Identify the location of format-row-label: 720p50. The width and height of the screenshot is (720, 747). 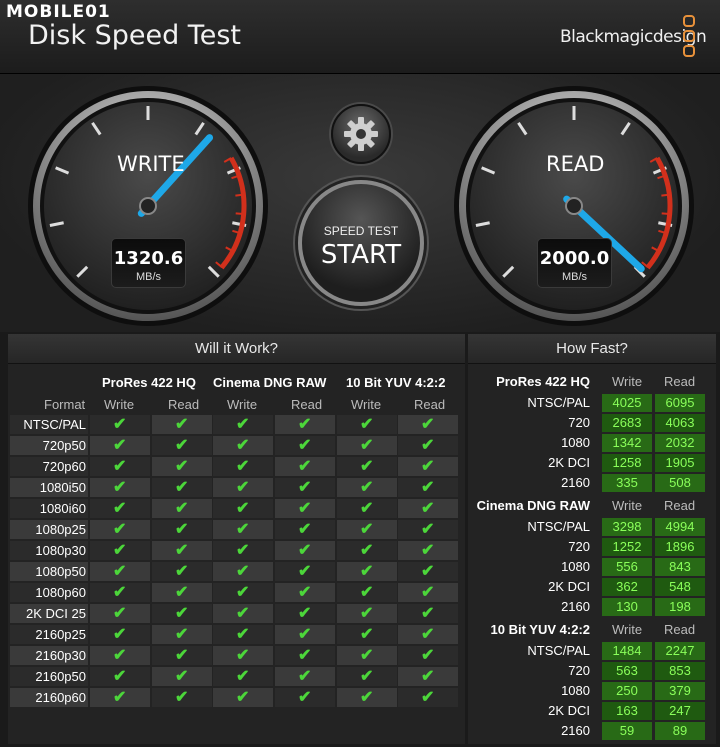
(64, 445).